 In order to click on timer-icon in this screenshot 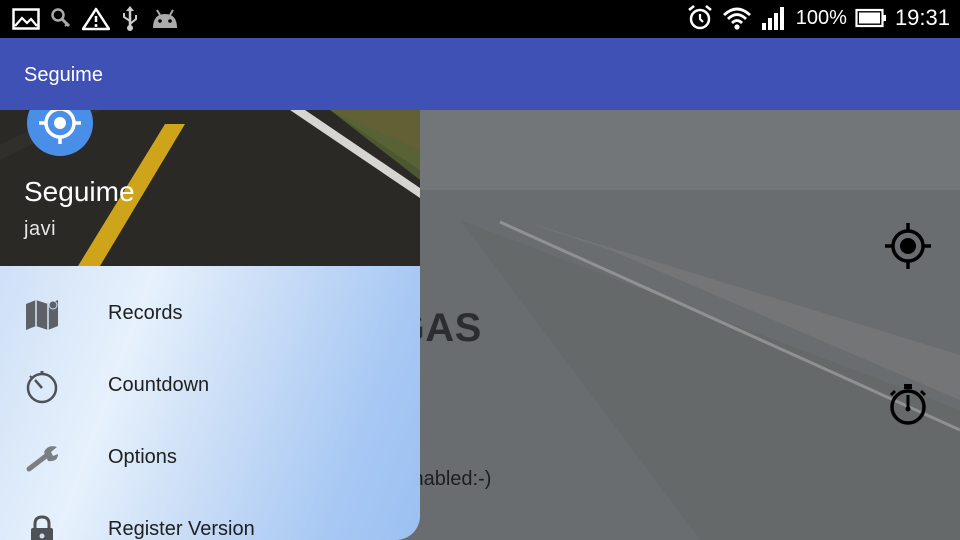, I will do `click(42, 387)`.